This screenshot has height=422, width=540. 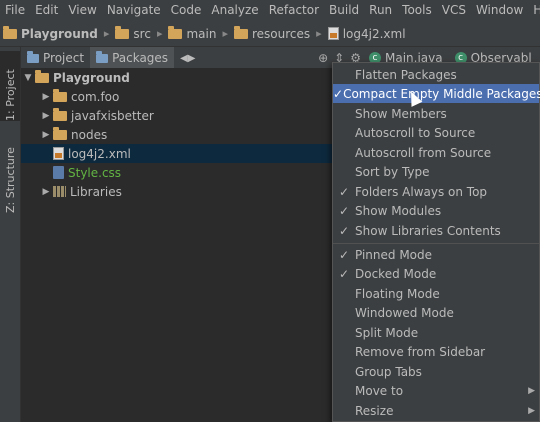 What do you see at coordinates (234, 10) in the screenshot?
I see `menu-analyze: Analyze` at bounding box center [234, 10].